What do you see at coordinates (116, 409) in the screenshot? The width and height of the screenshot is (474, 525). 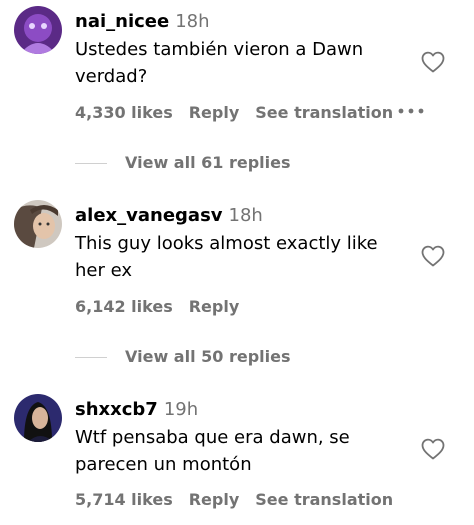 I see `username: shxxcb7` at bounding box center [116, 409].